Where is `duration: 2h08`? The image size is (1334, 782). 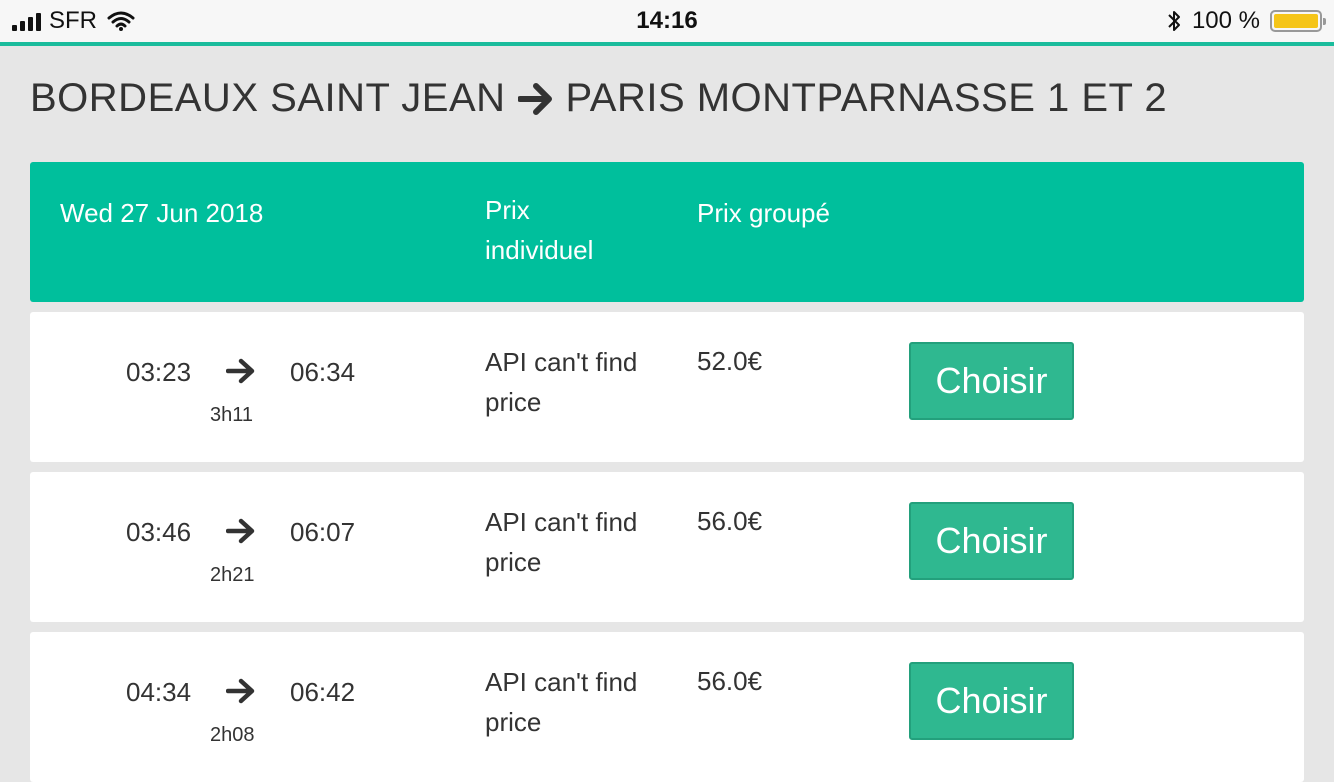
duration: 2h08 is located at coordinates (232, 735).